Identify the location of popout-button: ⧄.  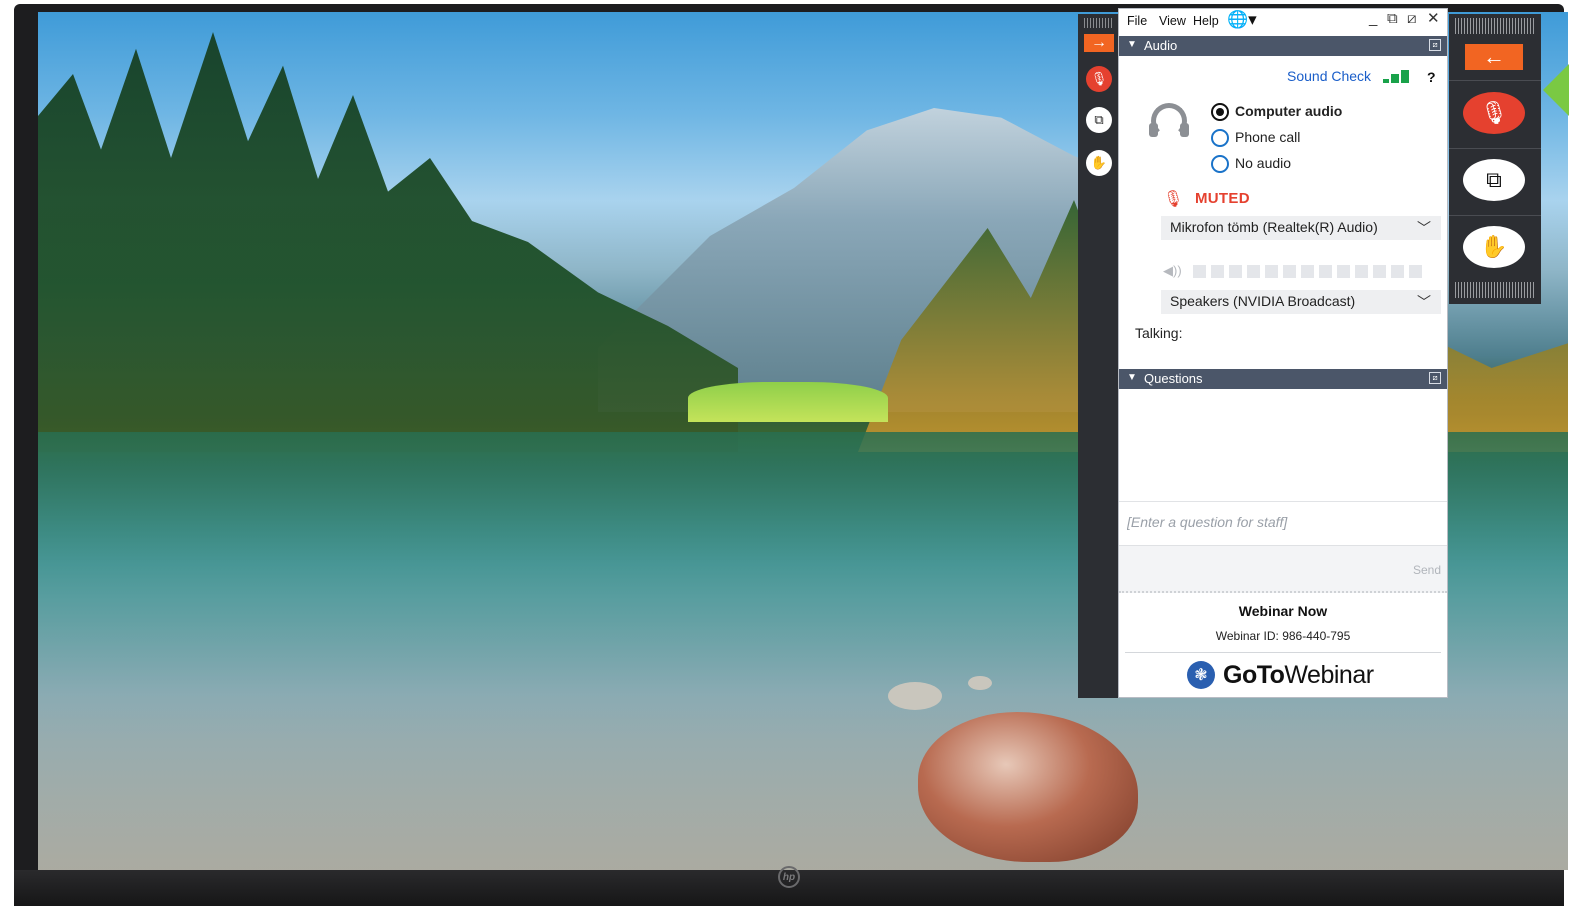
(1412, 18).